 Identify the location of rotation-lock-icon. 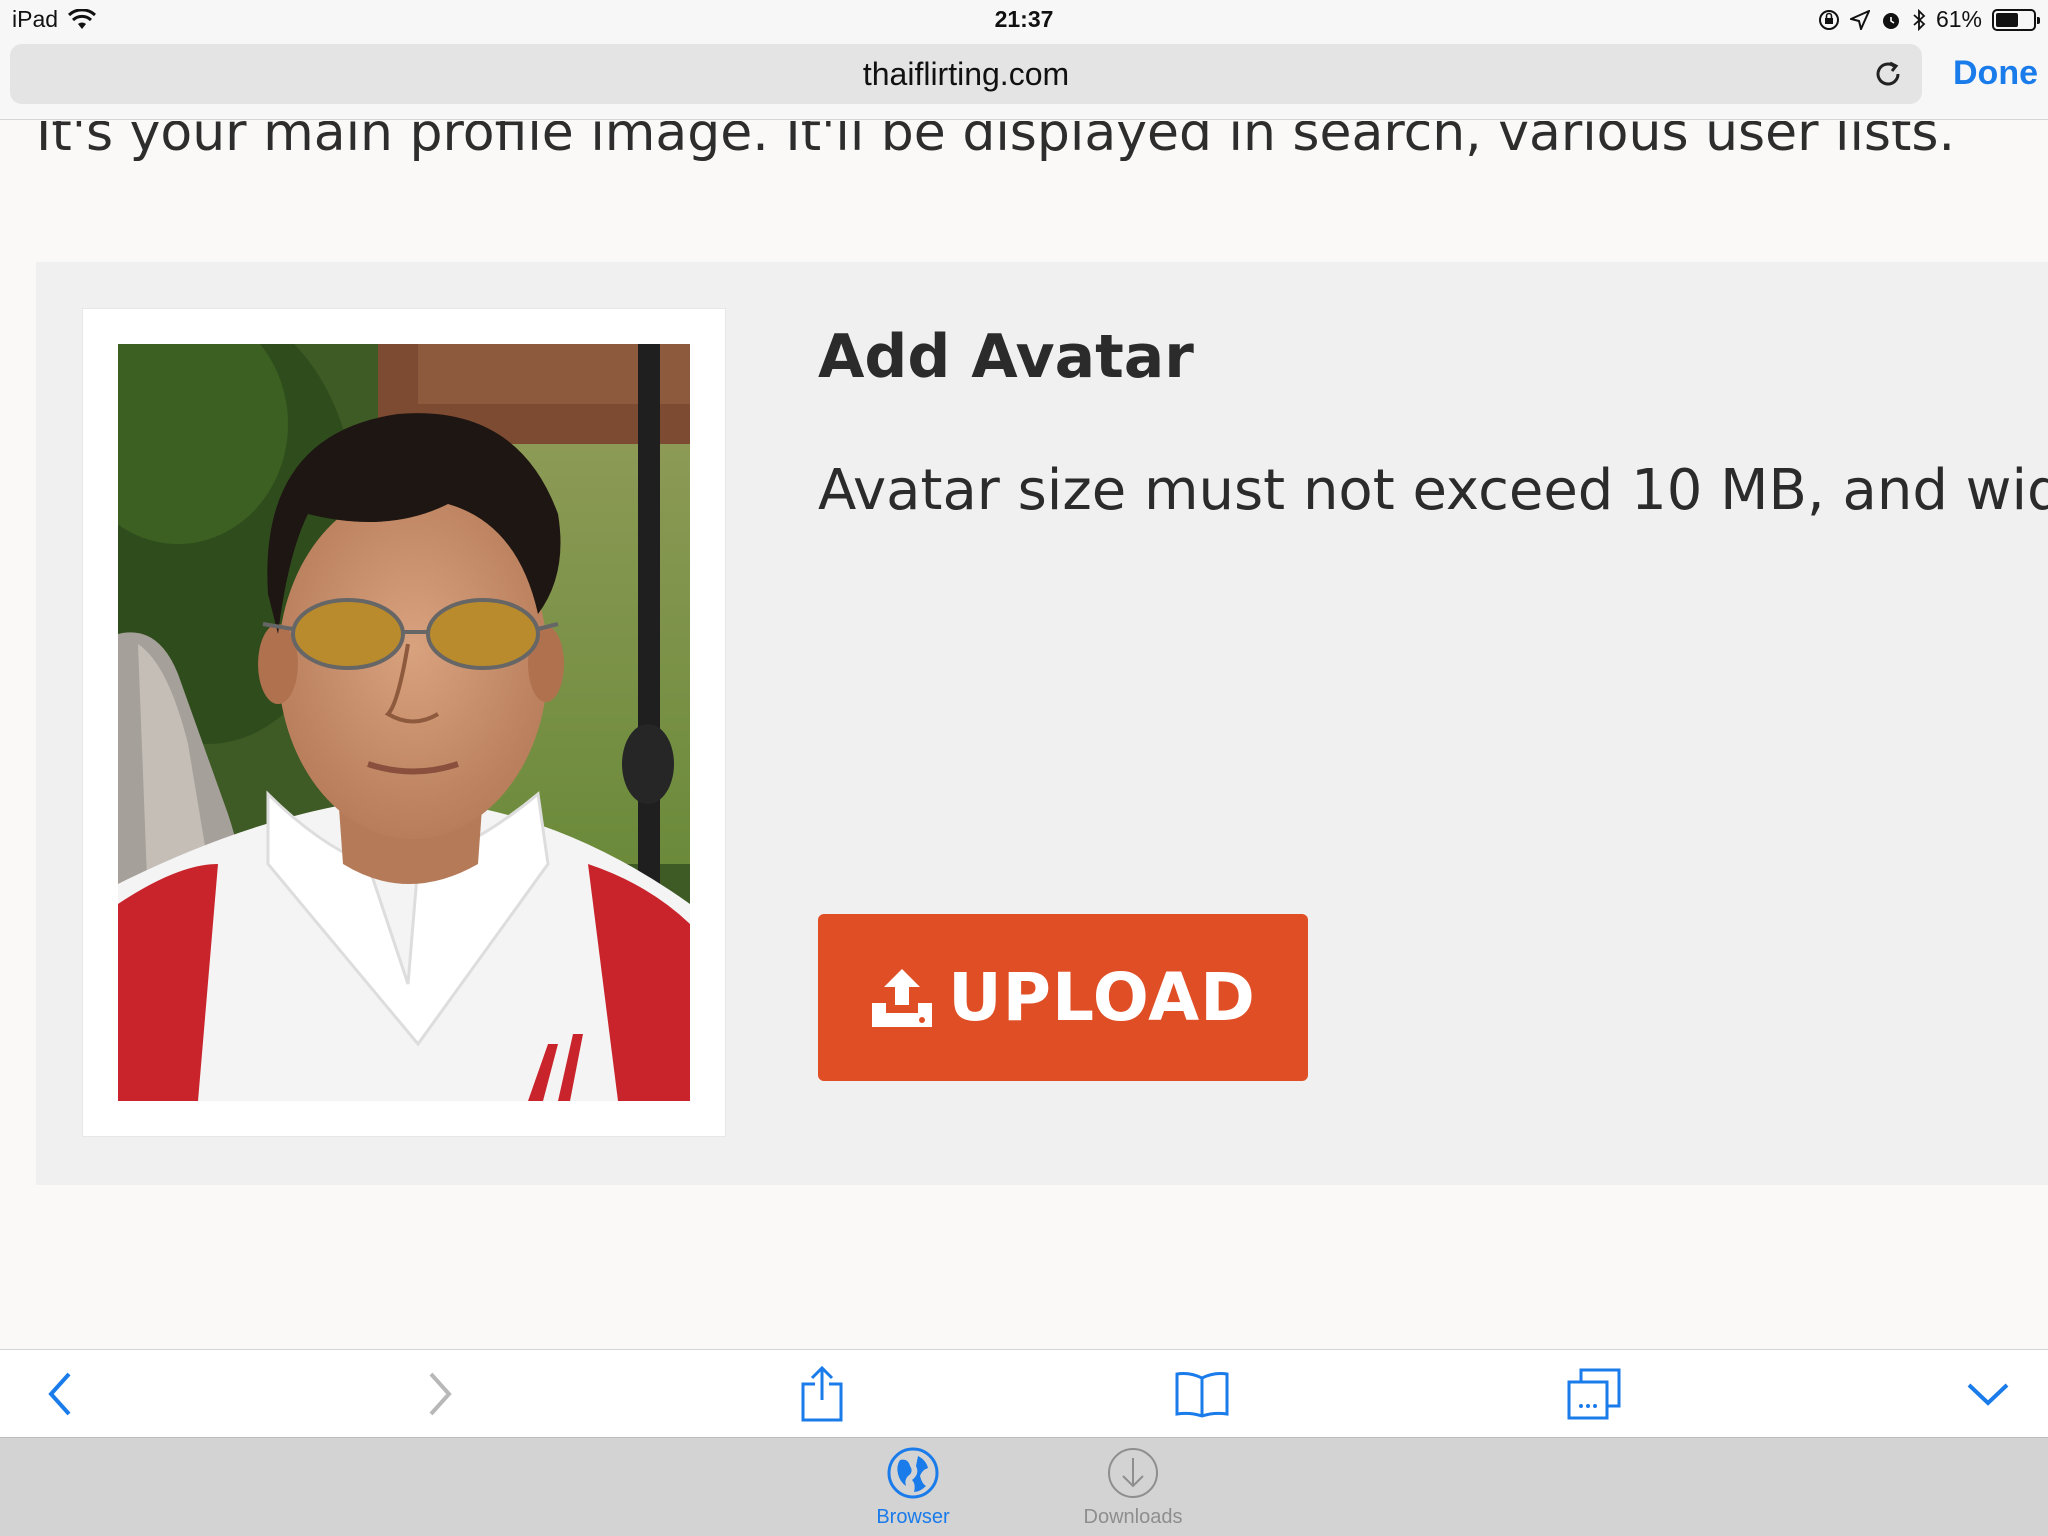
(1828, 19).